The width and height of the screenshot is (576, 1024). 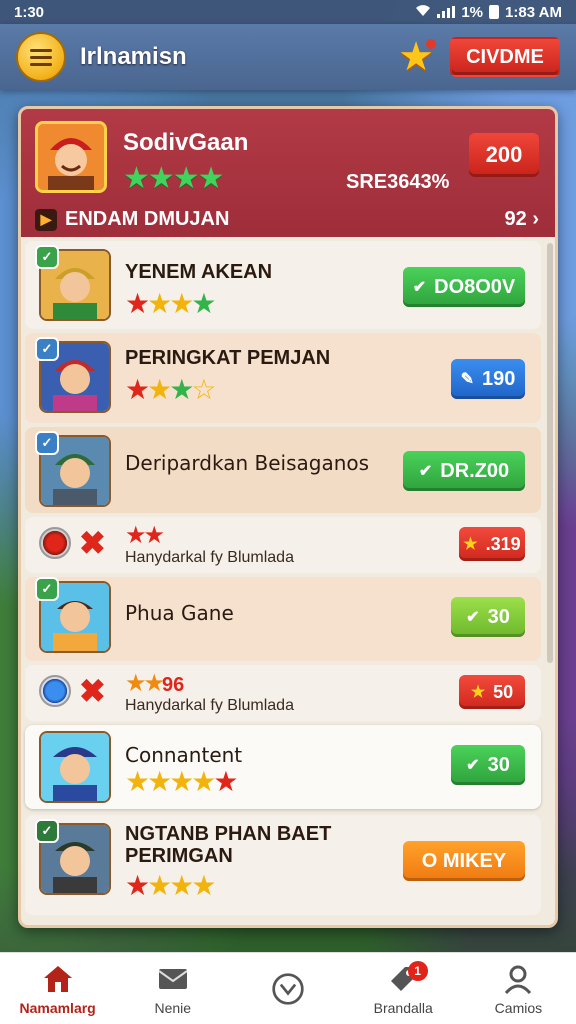 What do you see at coordinates (503, 691) in the screenshot?
I see `row-button-label: 50` at bounding box center [503, 691].